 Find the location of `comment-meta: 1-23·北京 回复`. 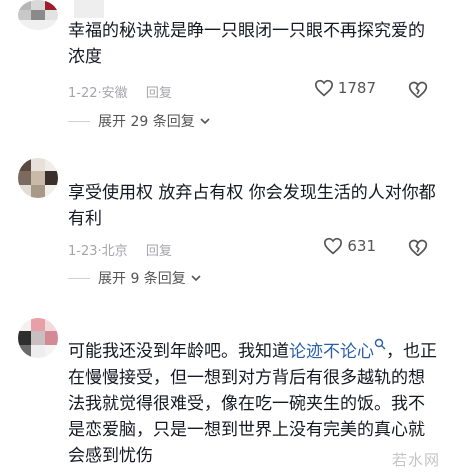

comment-meta: 1-23·北京 回复 is located at coordinates (120, 251).